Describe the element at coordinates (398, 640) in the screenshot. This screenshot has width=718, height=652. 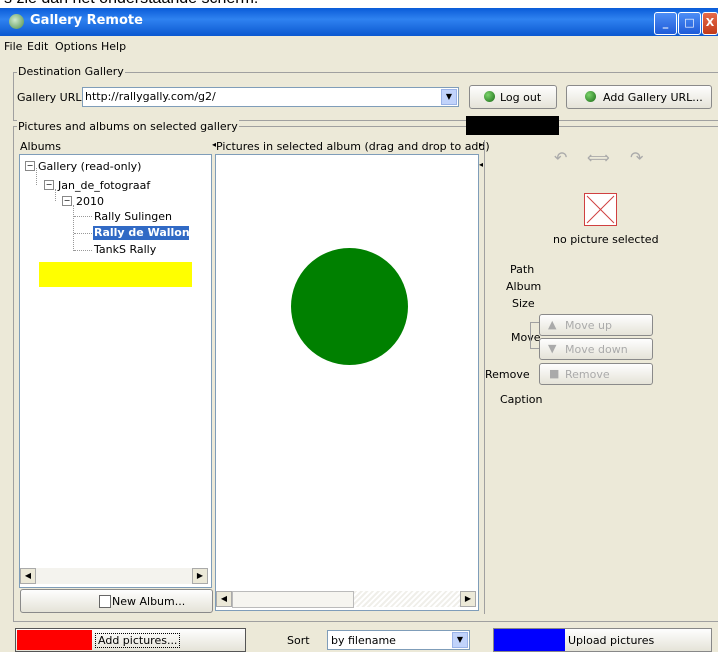
I see `sort-combobox: by filename ▼` at that location.